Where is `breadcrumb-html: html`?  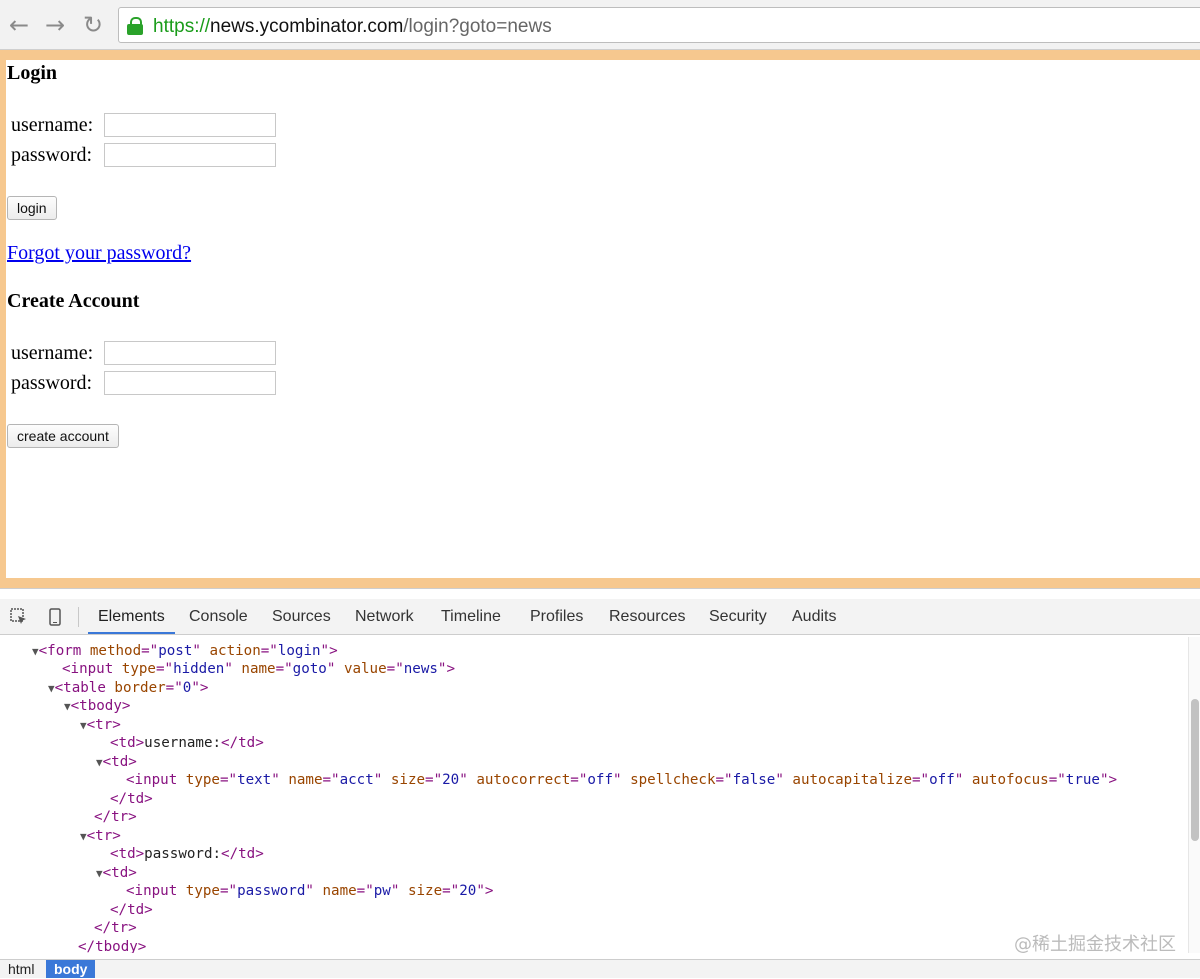
breadcrumb-html: html is located at coordinates (21, 969).